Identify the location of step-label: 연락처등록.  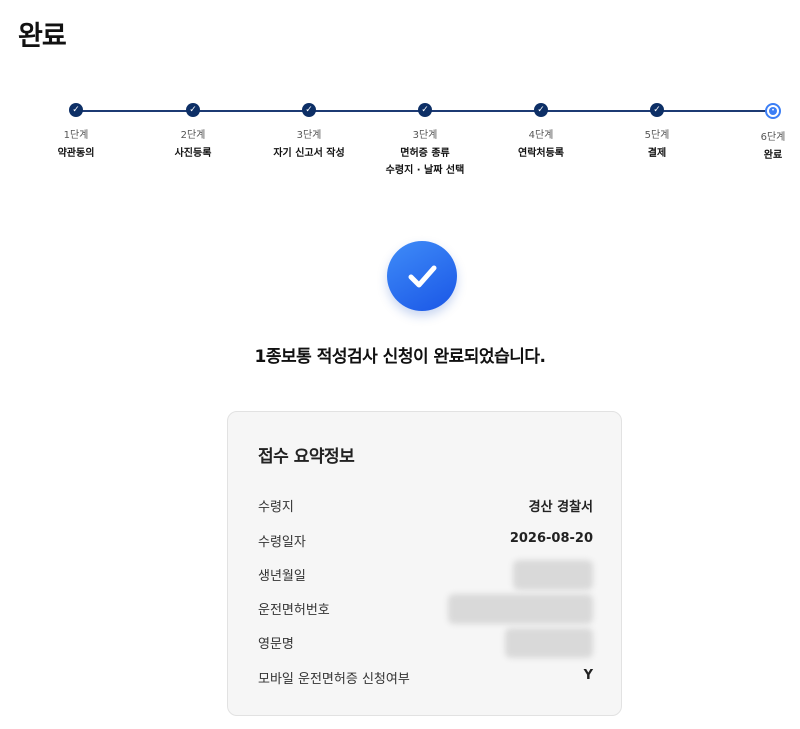
(541, 153).